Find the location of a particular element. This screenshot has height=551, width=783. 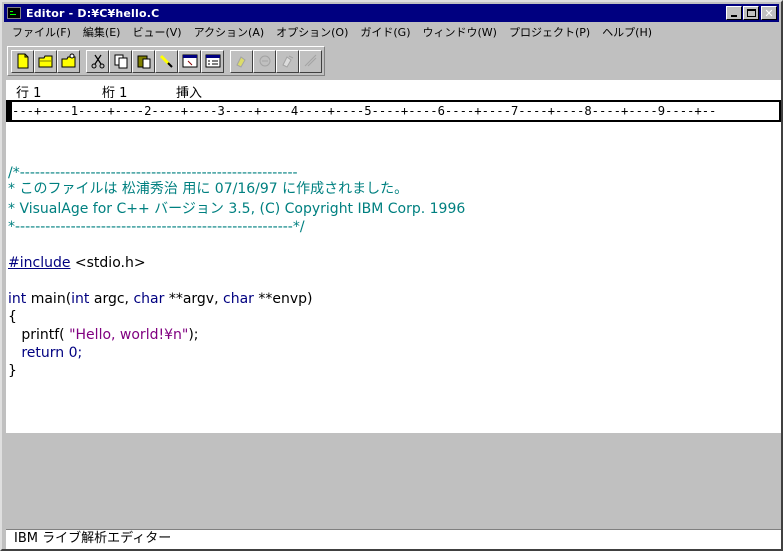

param-envp: **envp) is located at coordinates (283, 299).